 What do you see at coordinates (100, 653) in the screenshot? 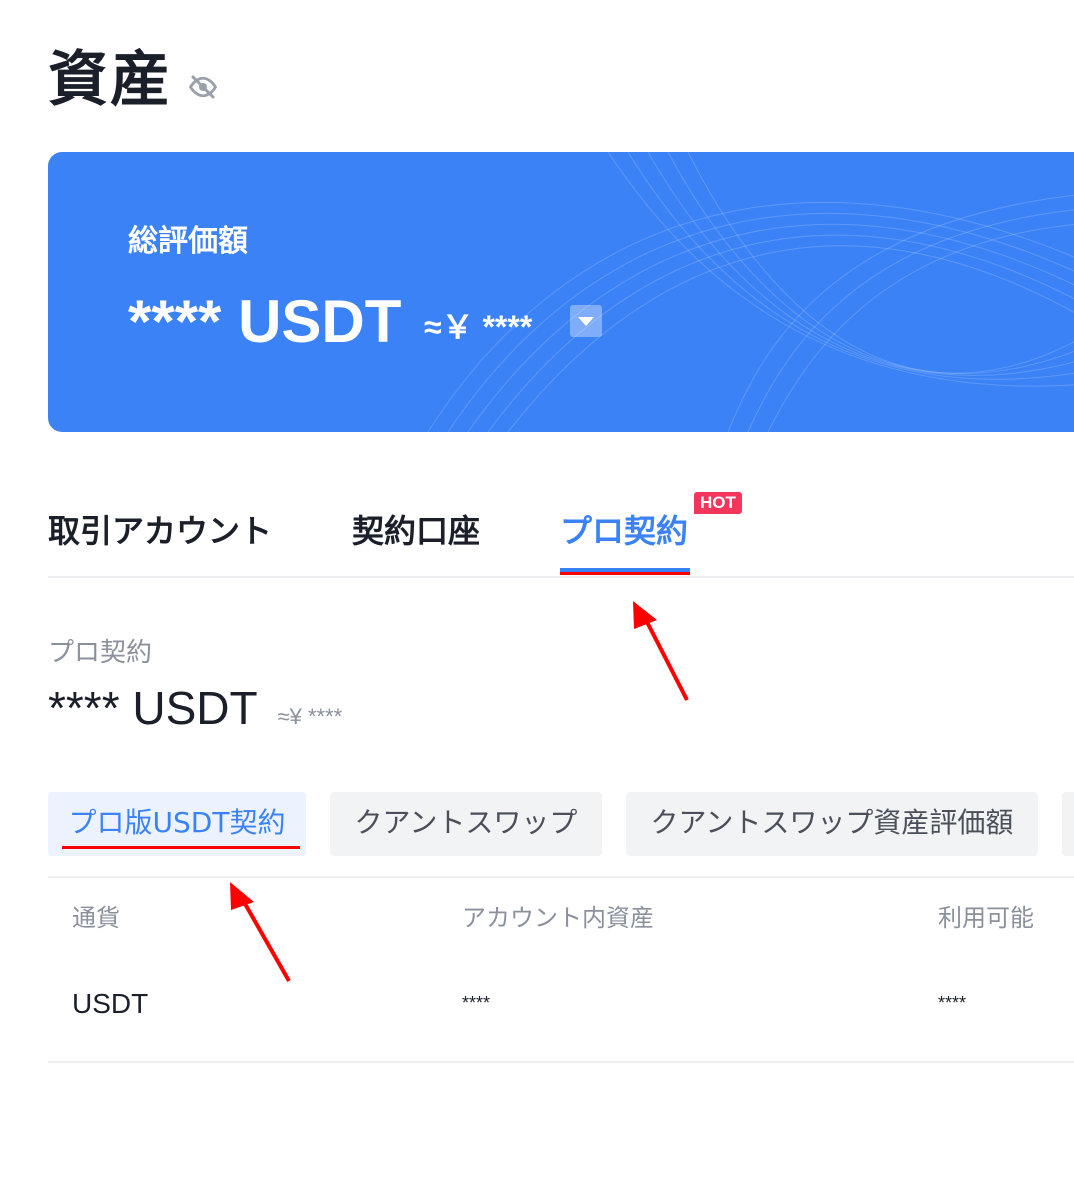
I see `section-label: プロ契約` at bounding box center [100, 653].